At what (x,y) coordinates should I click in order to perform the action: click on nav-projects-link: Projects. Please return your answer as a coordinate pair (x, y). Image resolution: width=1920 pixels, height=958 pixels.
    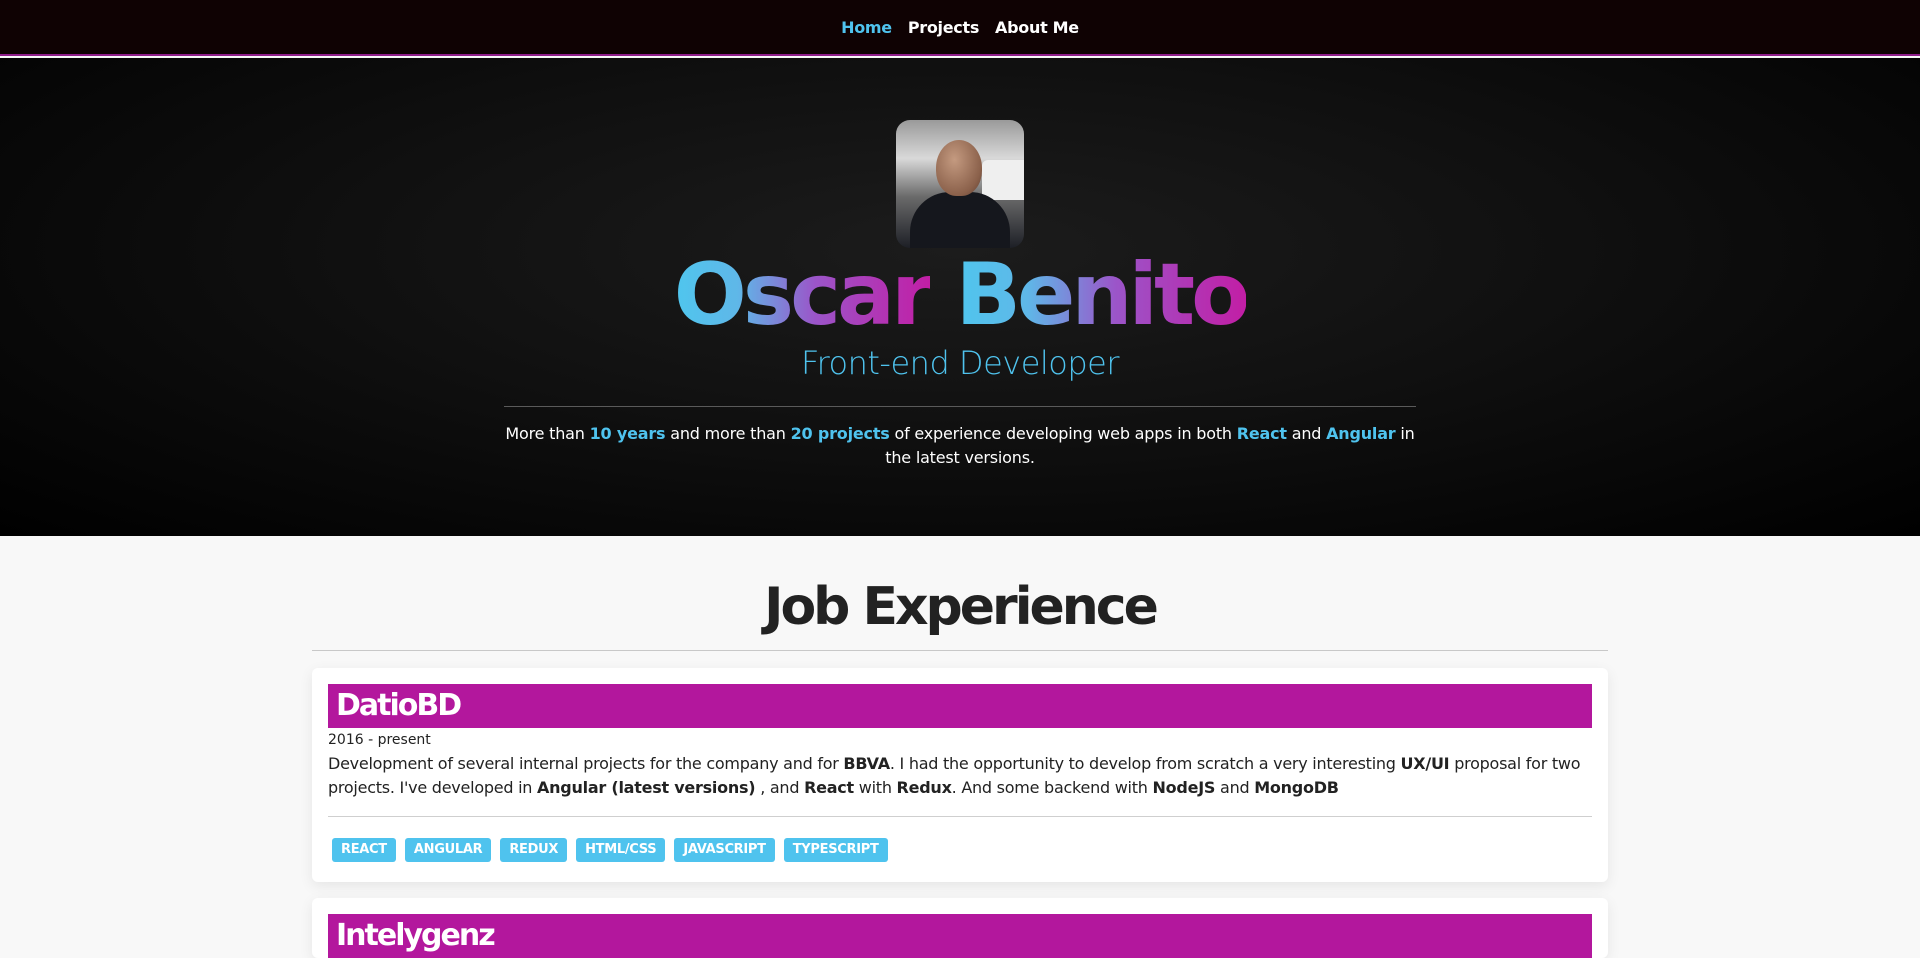
    Looking at the image, I should click on (944, 27).